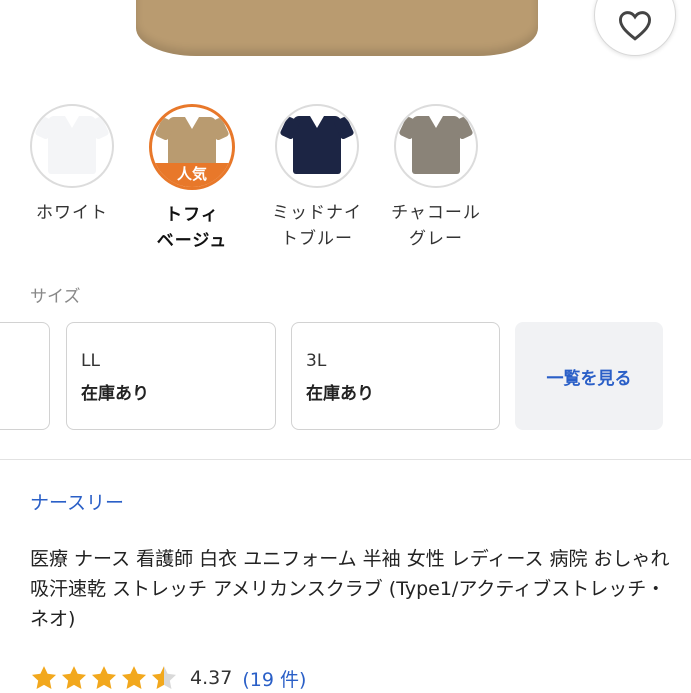  I want to click on divider, so click(345, 459).